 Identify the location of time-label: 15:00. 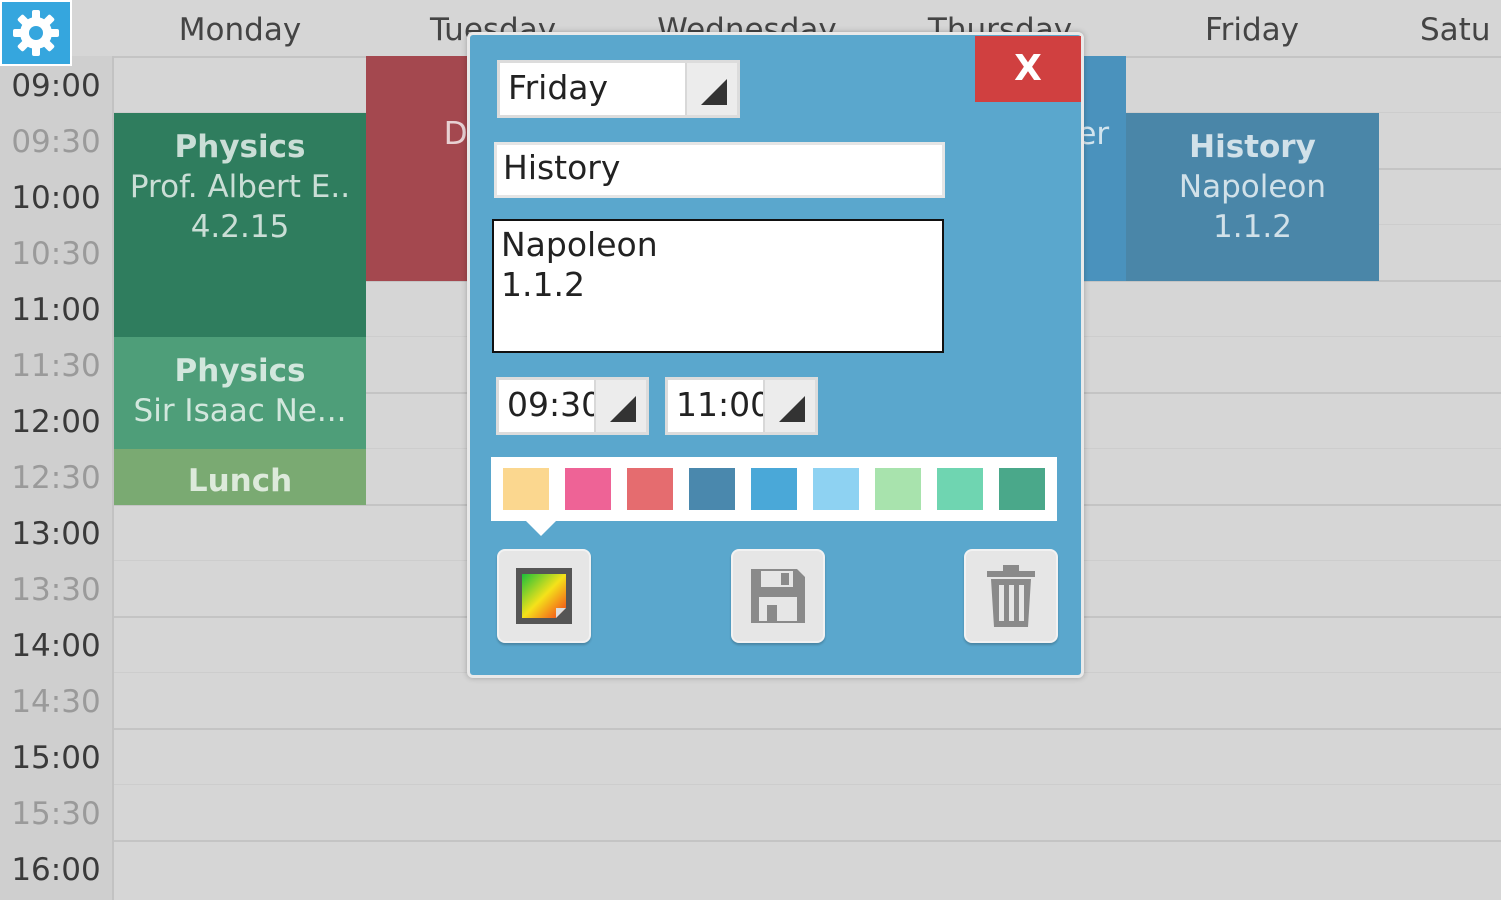
(56, 758).